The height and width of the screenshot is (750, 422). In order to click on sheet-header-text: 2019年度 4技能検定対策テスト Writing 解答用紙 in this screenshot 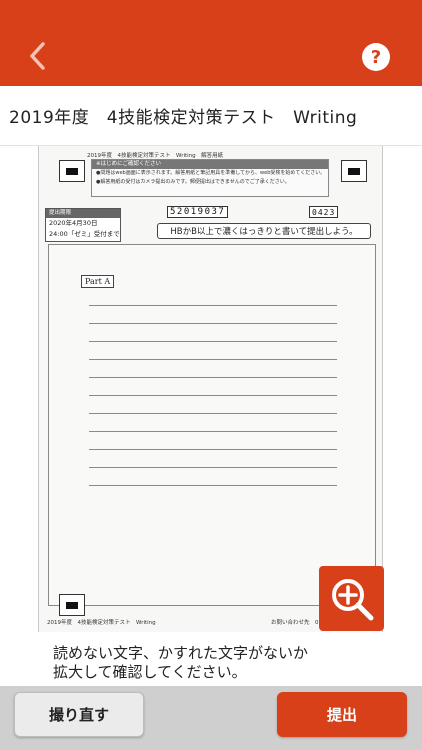, I will do `click(155, 156)`.